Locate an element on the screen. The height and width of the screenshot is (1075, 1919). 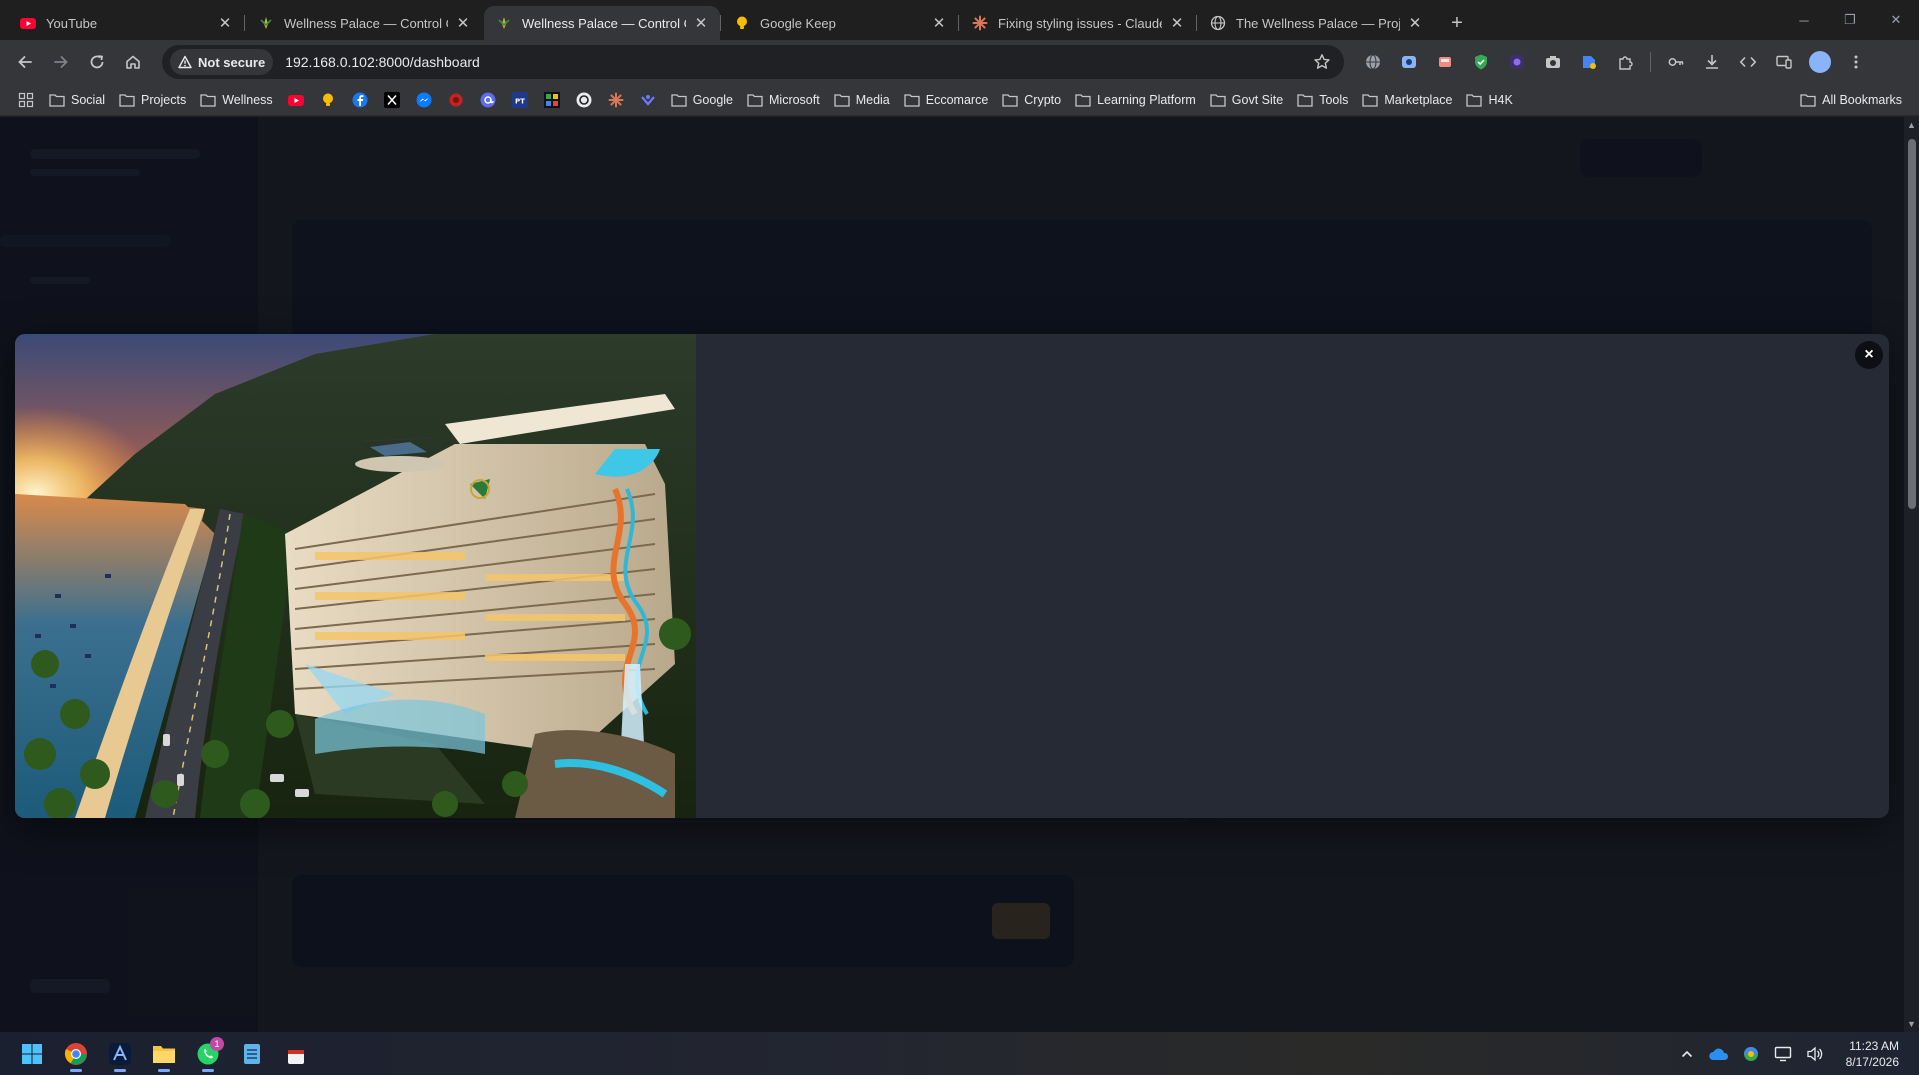
blue-app-icon is located at coordinates (648, 100).